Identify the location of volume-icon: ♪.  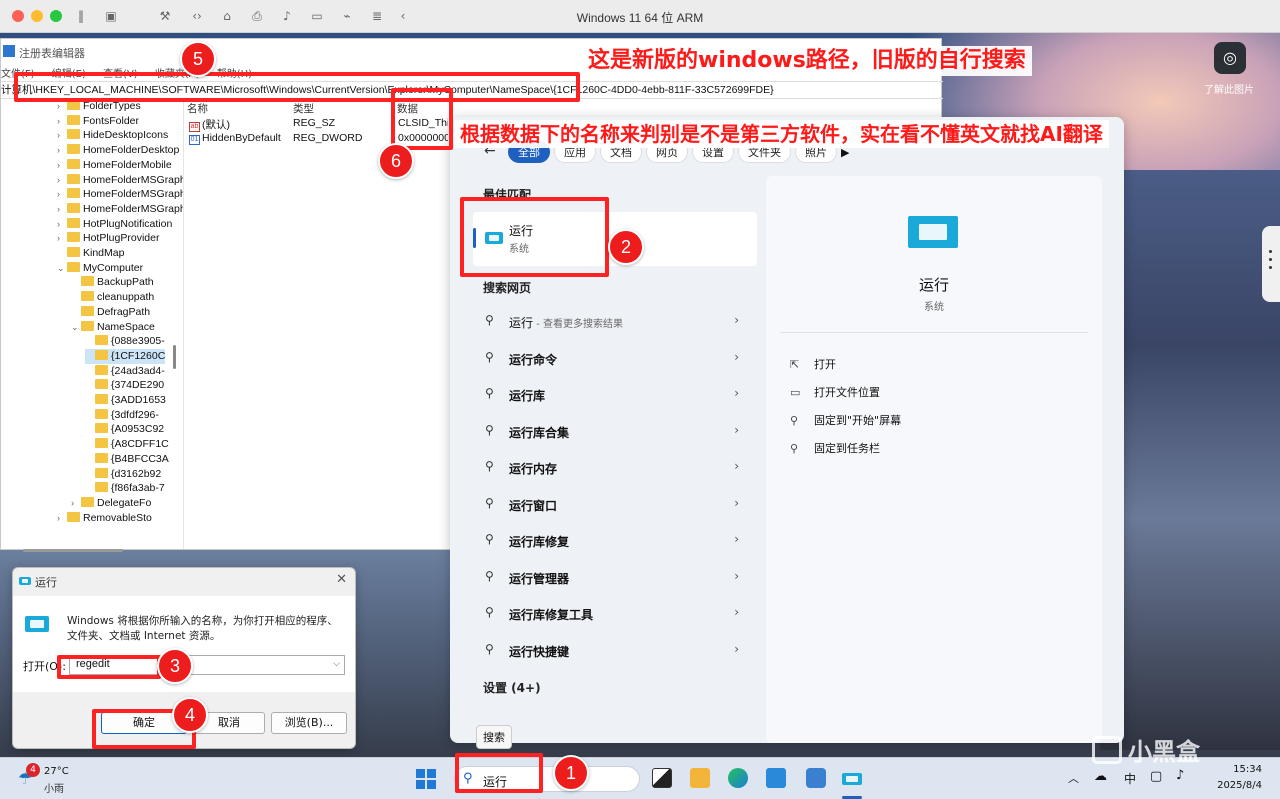
(1180, 775).